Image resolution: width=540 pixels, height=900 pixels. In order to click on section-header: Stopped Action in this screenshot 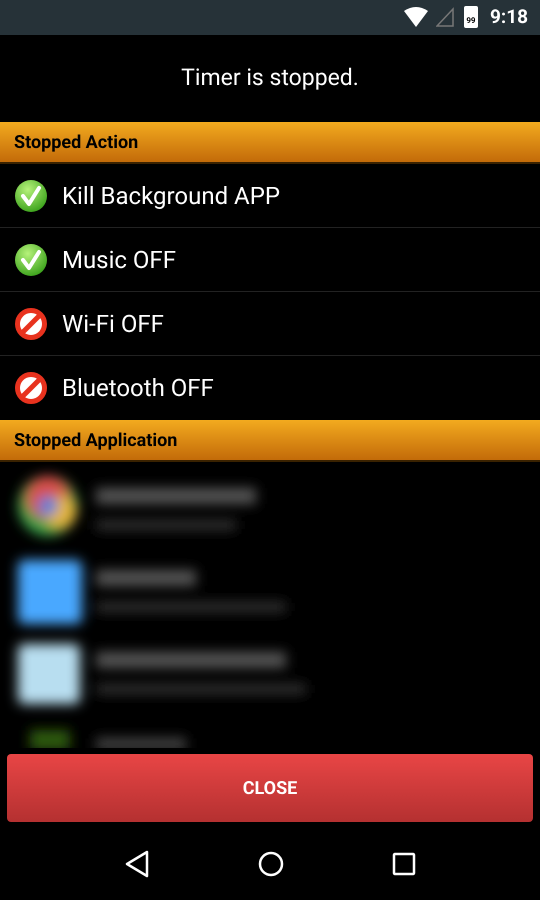, I will do `click(270, 143)`.